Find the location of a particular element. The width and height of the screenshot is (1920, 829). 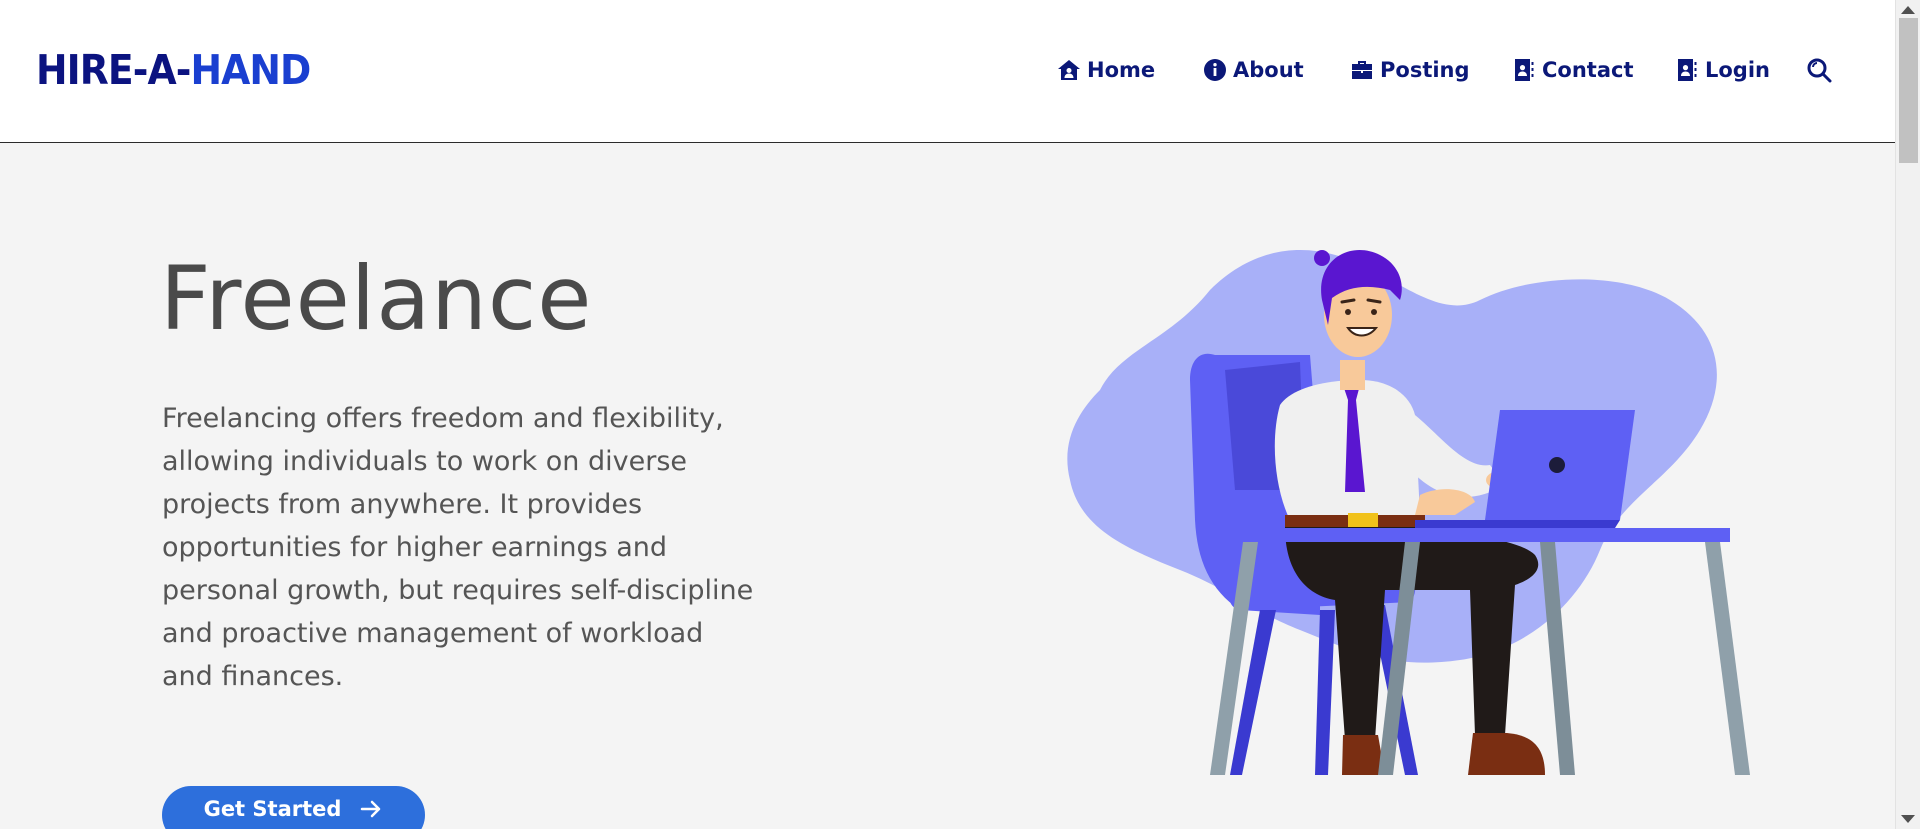

site-logo: HIRE-A-HAND is located at coordinates (173, 70).